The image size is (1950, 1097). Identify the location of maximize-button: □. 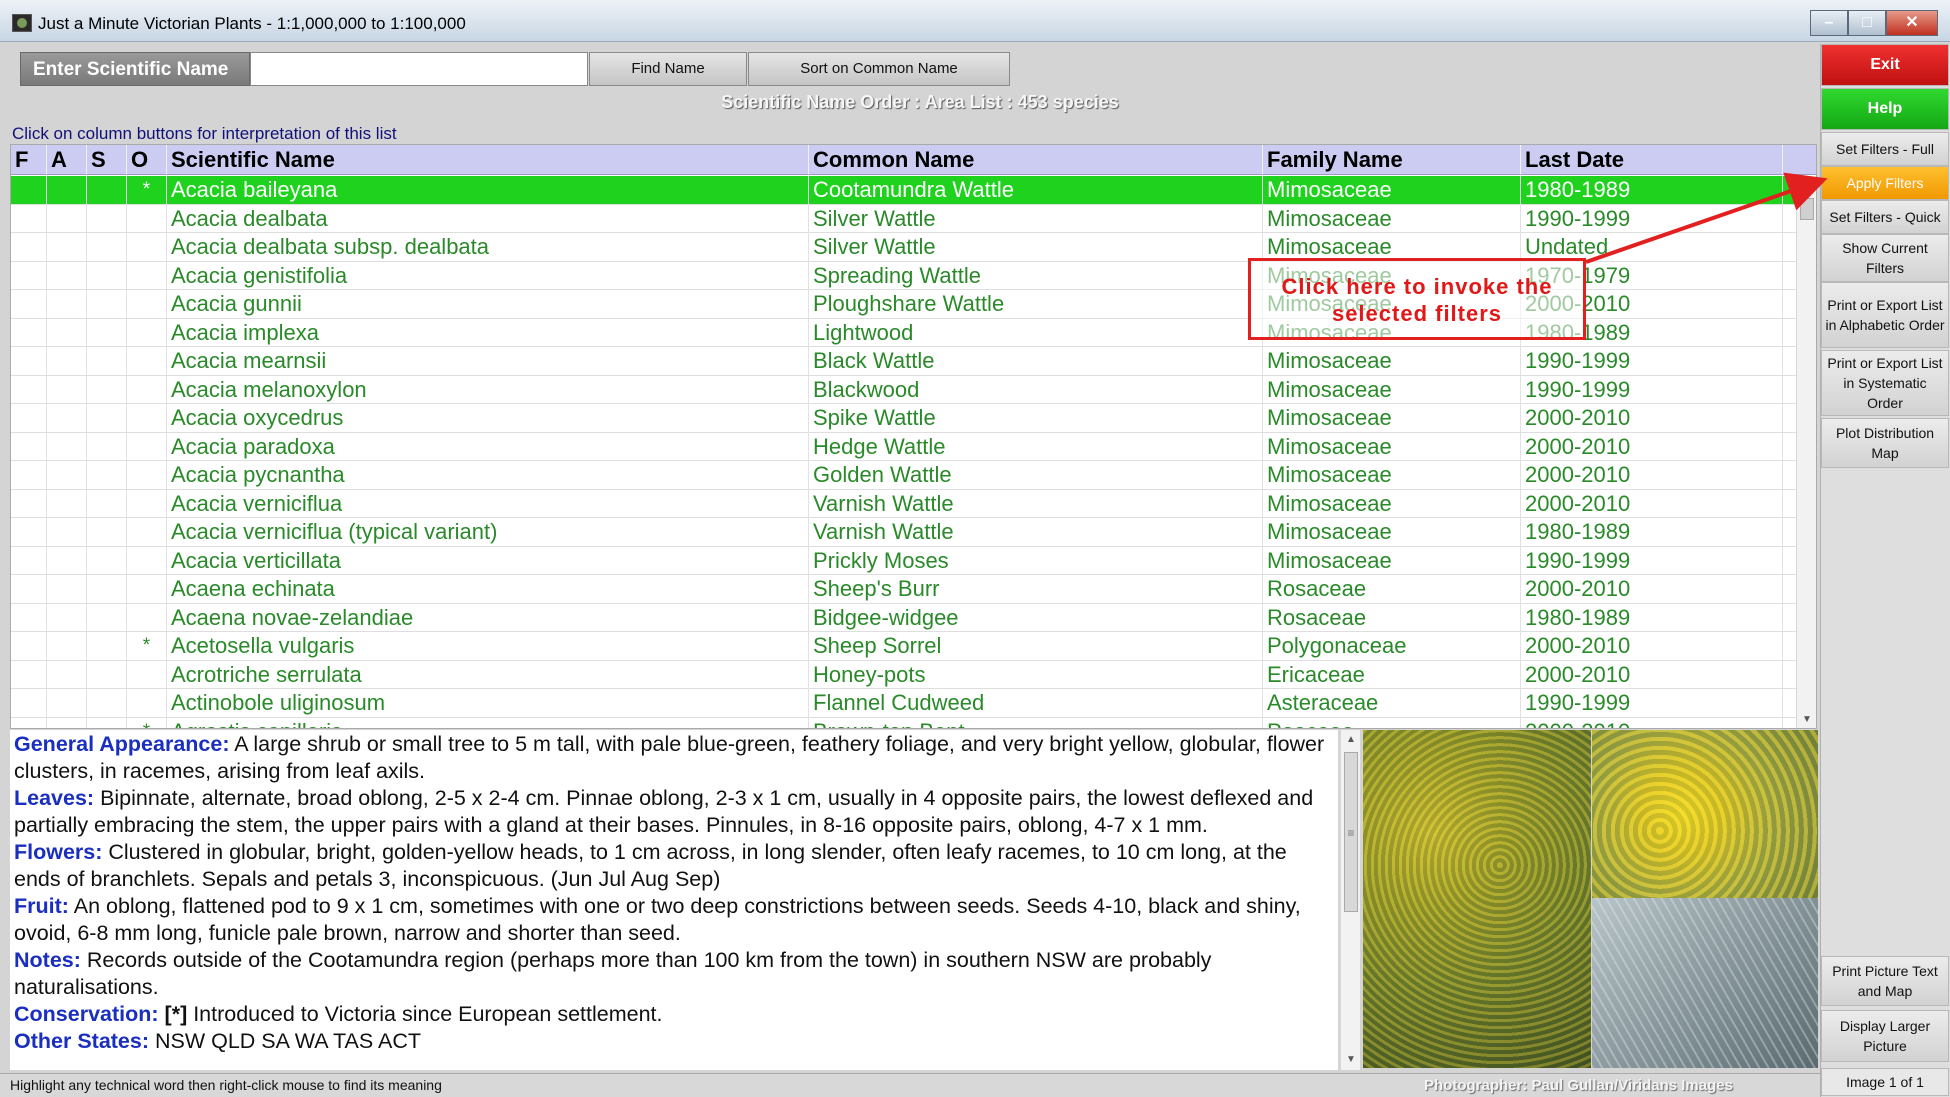
(1867, 23).